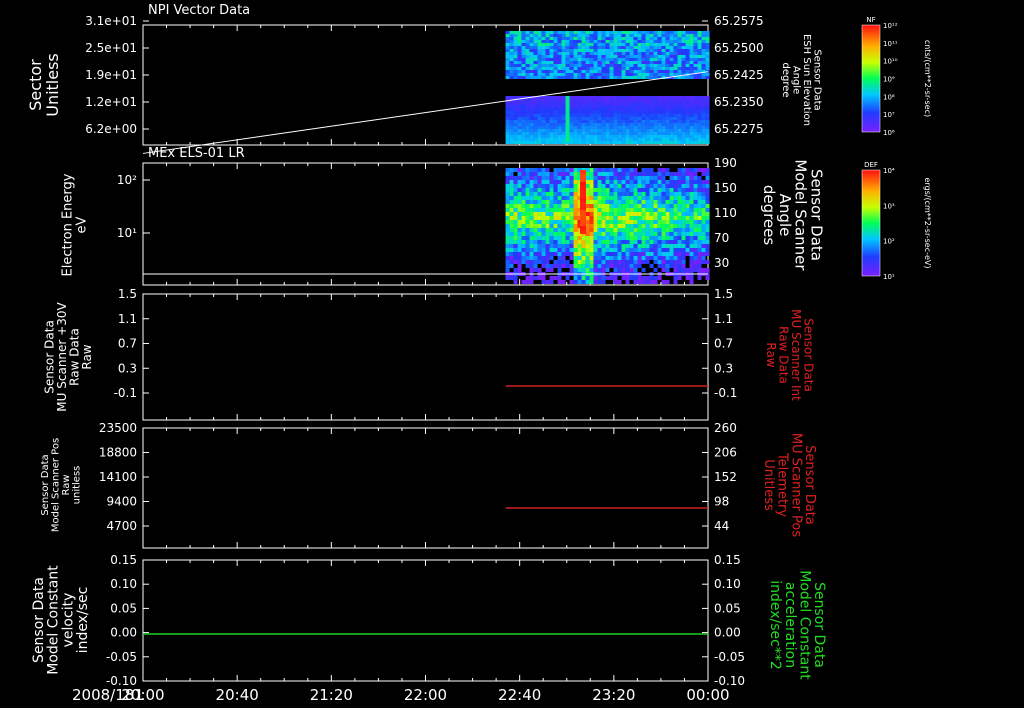 The width and height of the screenshot is (1024, 708). I want to click on y-label-right-3: Sensor DataMU Scanner IntRaw DataRaw, so click(790, 355).